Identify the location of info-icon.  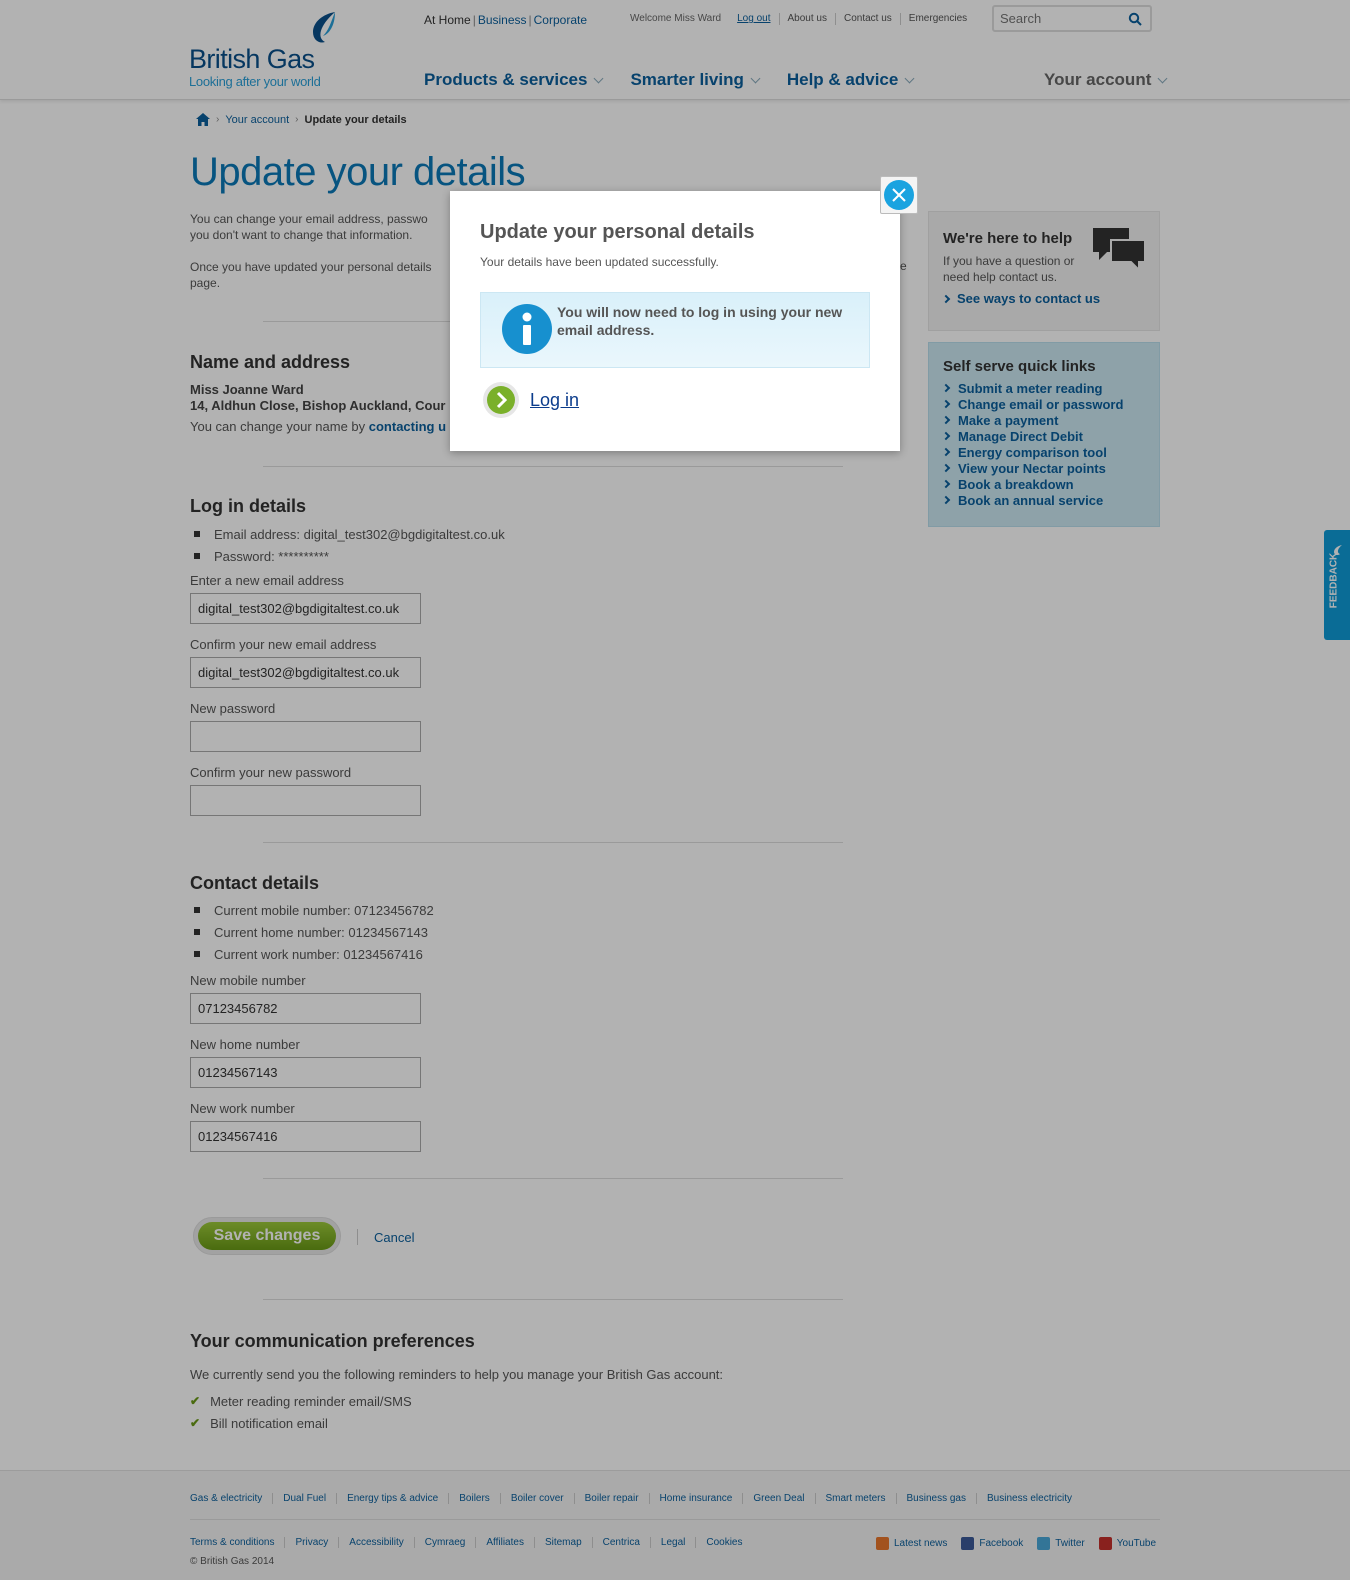
(527, 329).